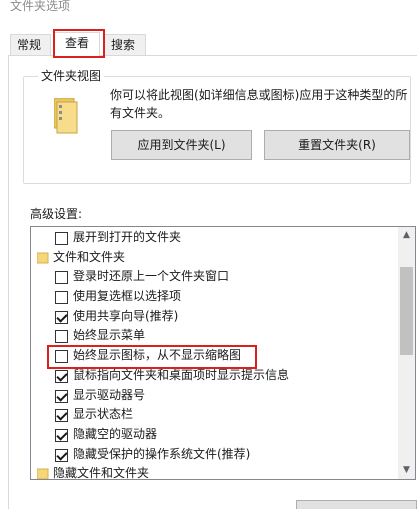 This screenshot has width=417, height=509. What do you see at coordinates (30, 45) in the screenshot?
I see `tab-general: 常规` at bounding box center [30, 45].